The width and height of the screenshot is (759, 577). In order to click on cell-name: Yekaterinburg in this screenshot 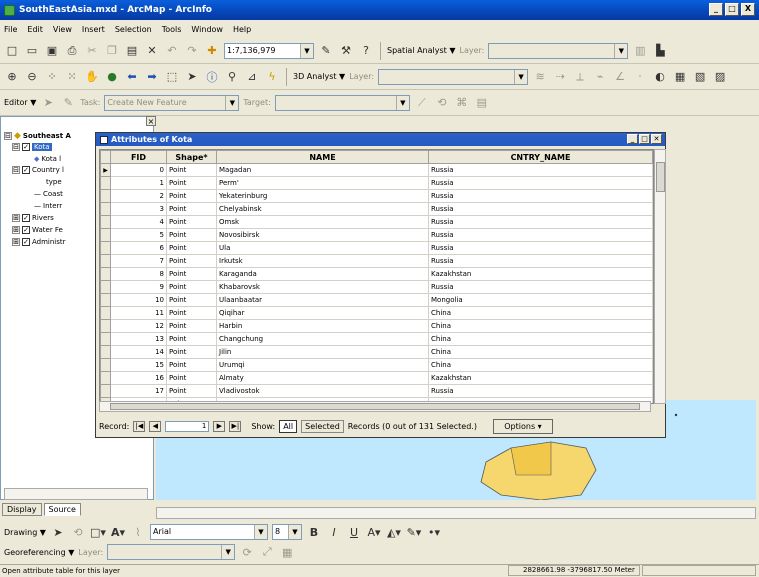, I will do `click(322, 196)`.